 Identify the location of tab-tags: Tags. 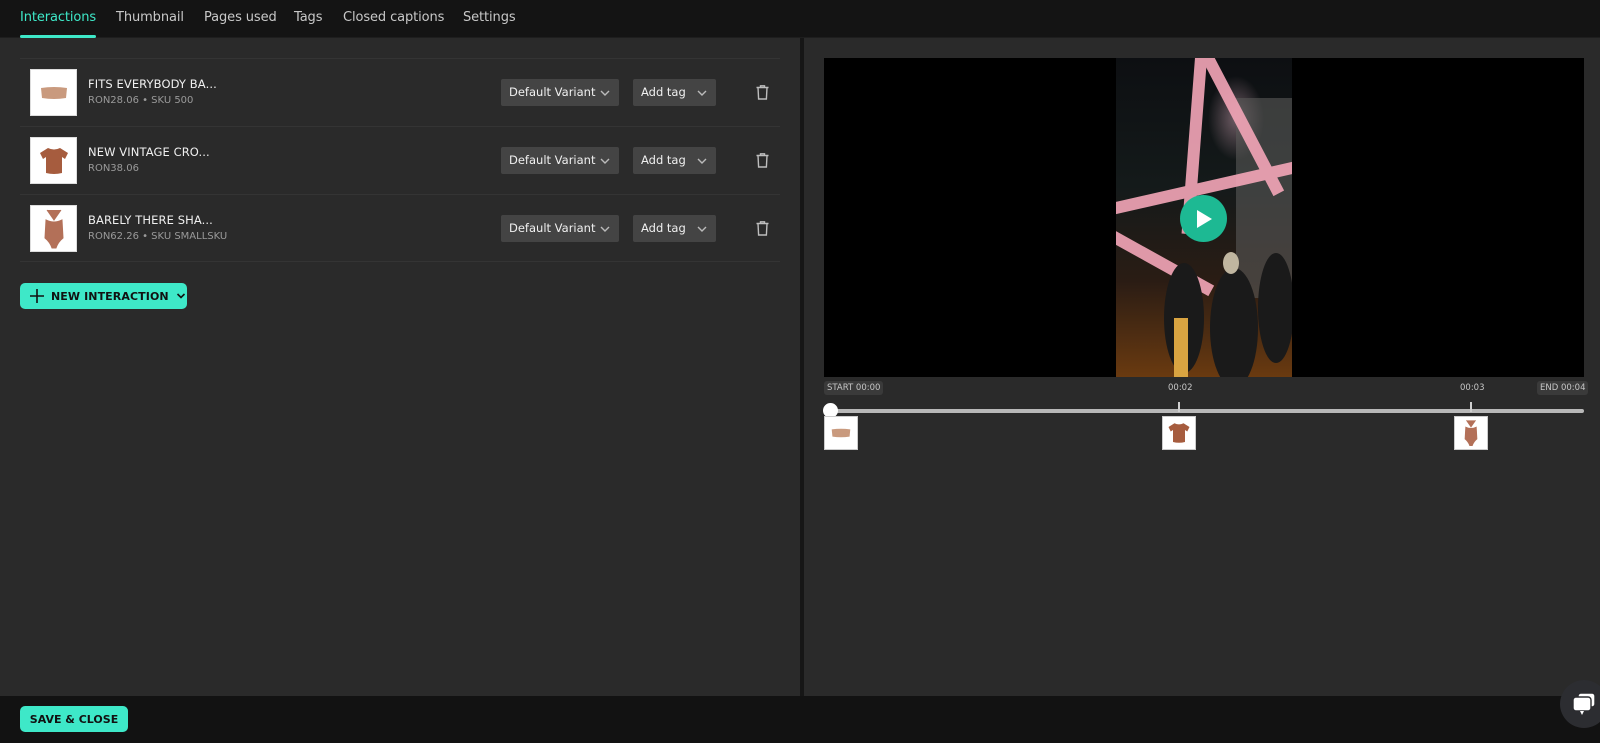
(308, 24).